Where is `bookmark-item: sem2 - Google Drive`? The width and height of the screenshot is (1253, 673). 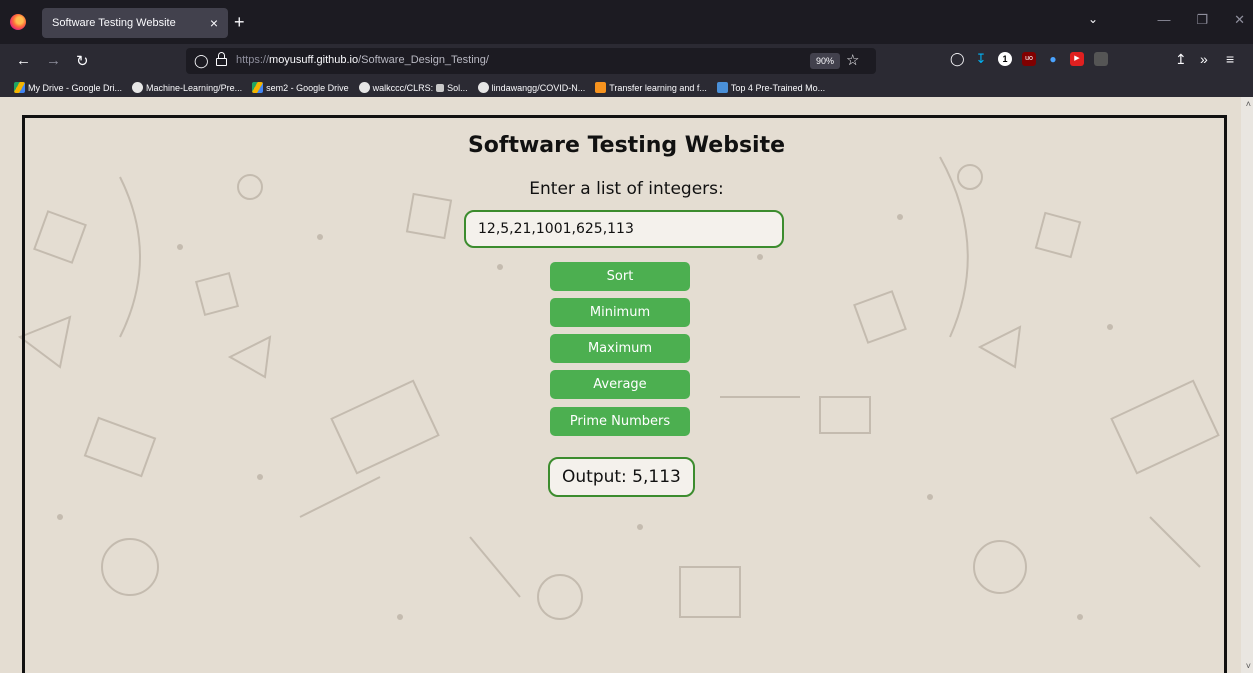 bookmark-item: sem2 - Google Drive is located at coordinates (300, 87).